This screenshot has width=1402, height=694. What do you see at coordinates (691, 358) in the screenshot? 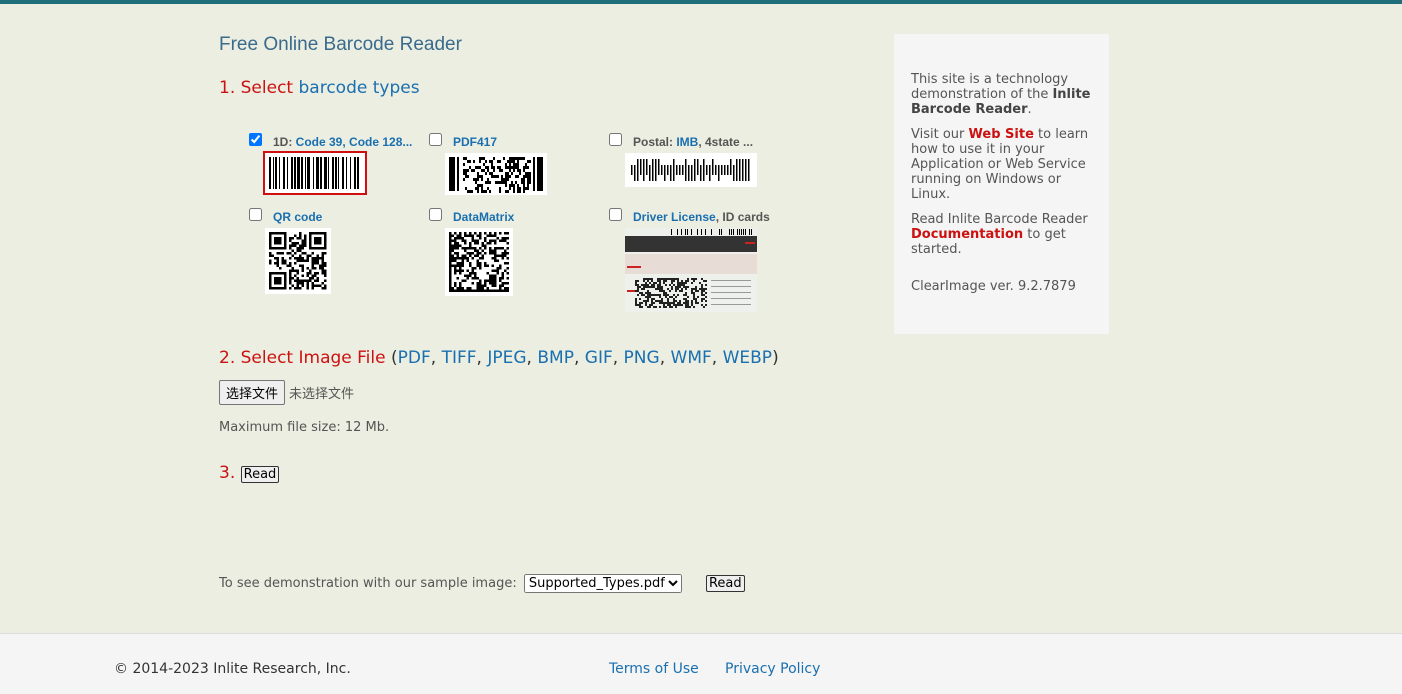
I see `format-link-wmf: WMF` at bounding box center [691, 358].